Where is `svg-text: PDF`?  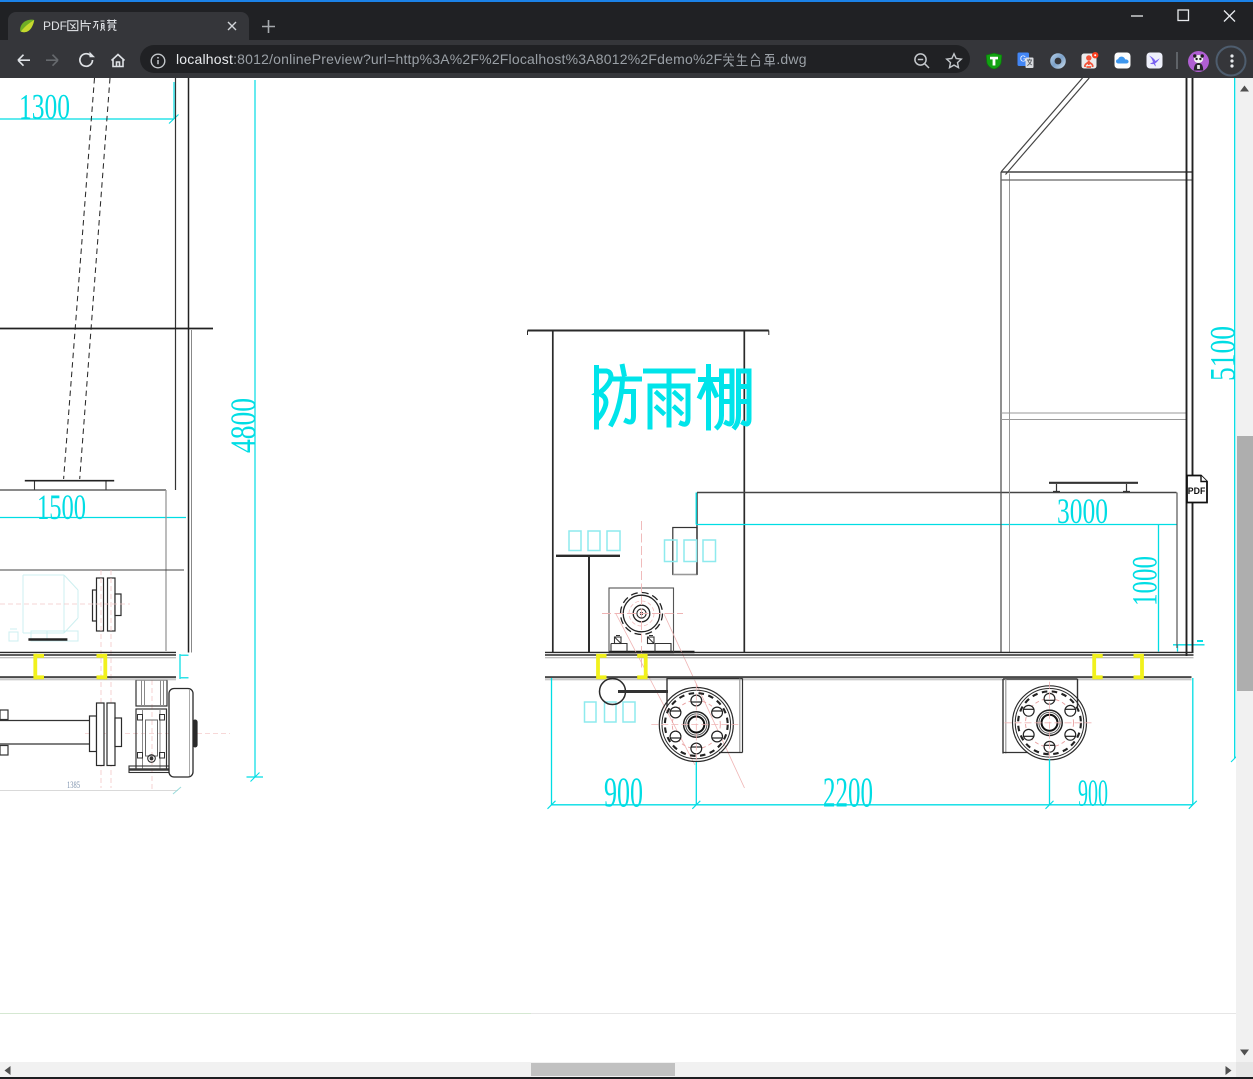 svg-text: PDF is located at coordinates (1197, 491).